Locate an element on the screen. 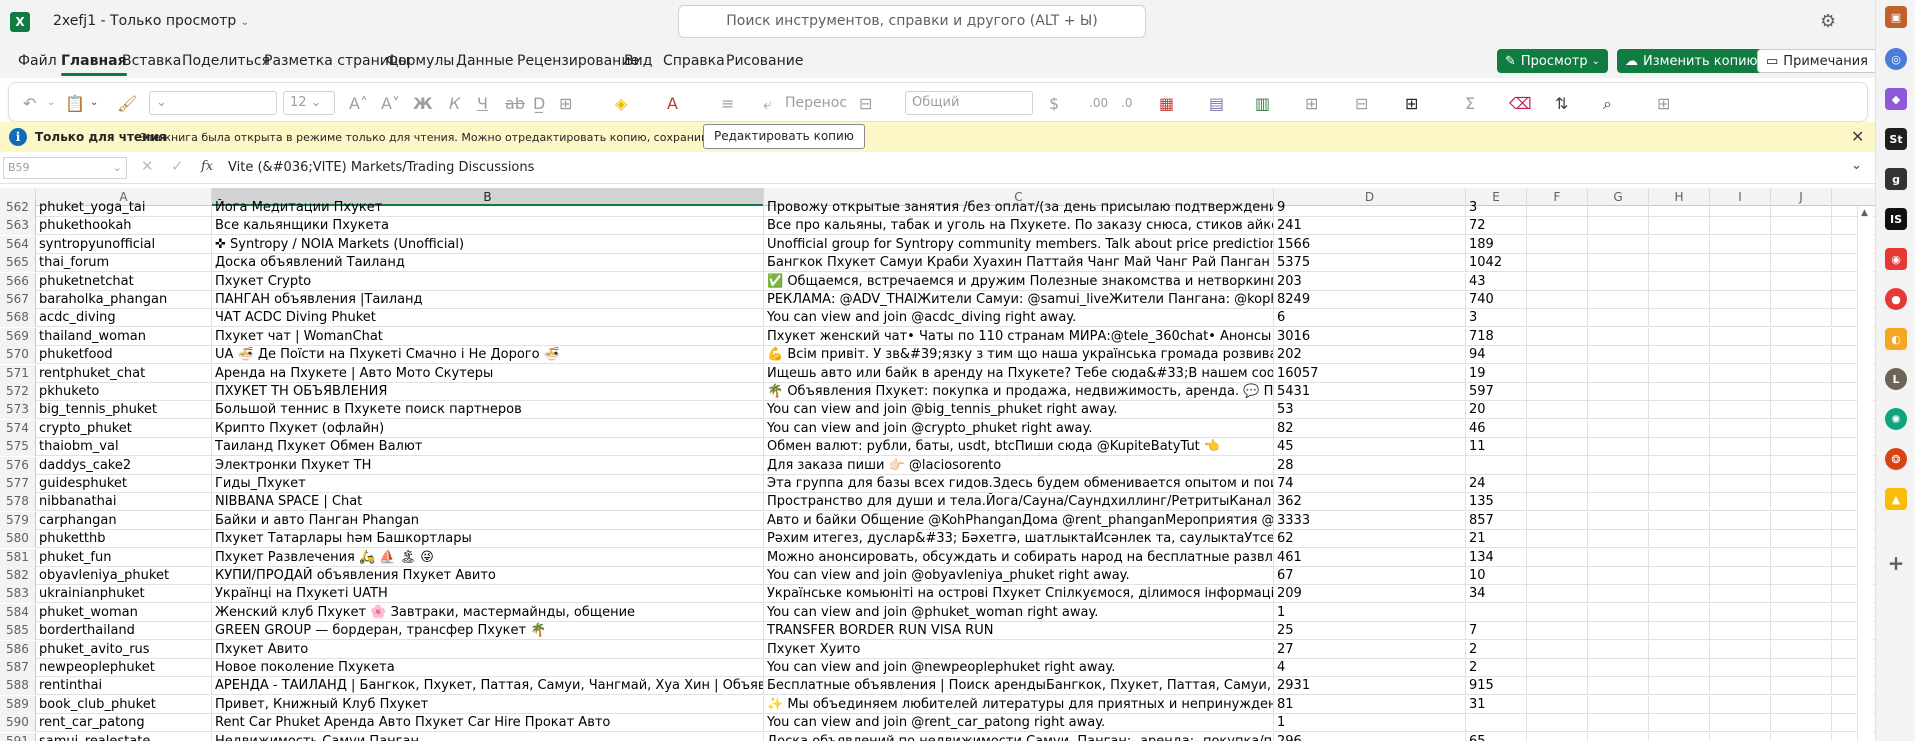  cell-e: 10 is located at coordinates (1496, 576).